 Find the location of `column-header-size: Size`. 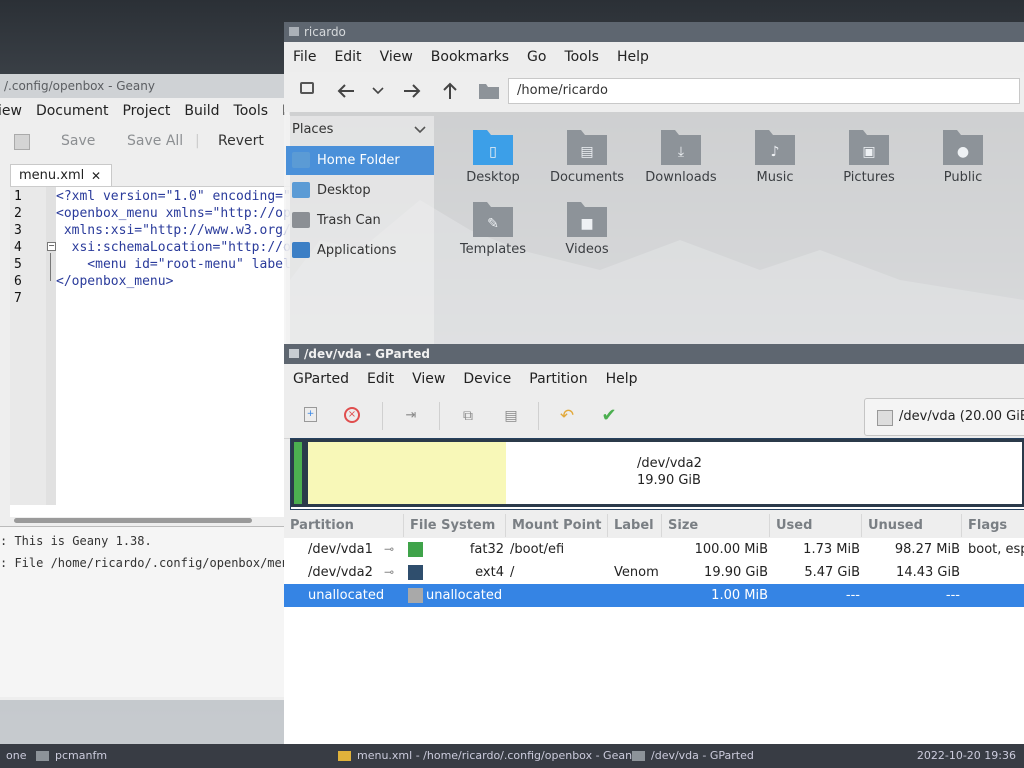

column-header-size: Size is located at coordinates (716, 525).